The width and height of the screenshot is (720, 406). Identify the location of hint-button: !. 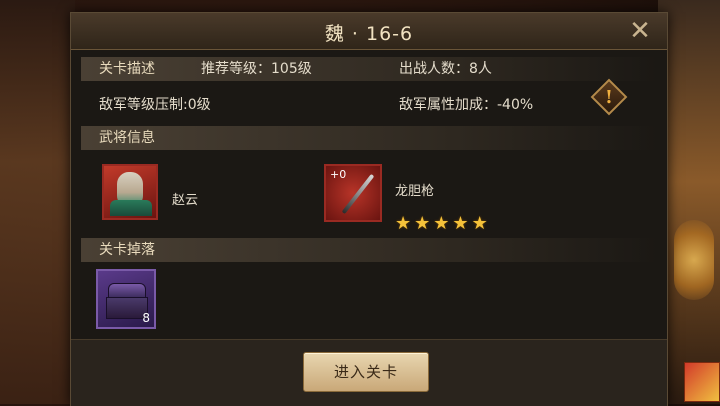
(609, 97).